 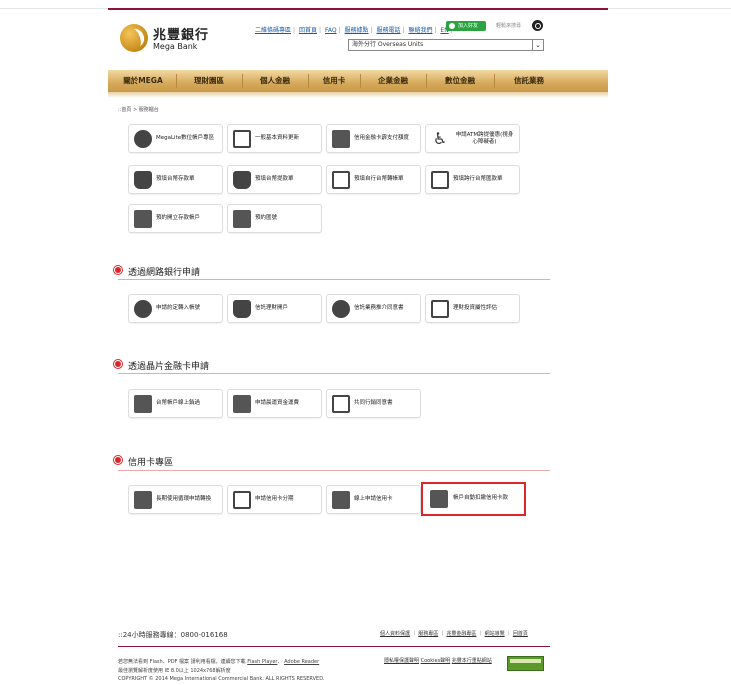 I want to click on tile-debit-card-limit: 信用金融卡霹支付額度, so click(x=373, y=138).